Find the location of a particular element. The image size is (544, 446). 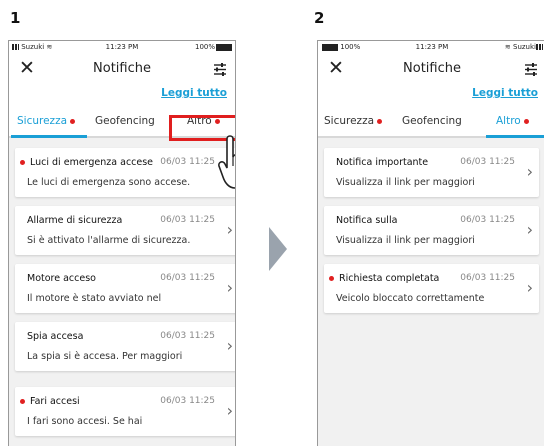

tap-hand-icon is located at coordinates (226, 162).